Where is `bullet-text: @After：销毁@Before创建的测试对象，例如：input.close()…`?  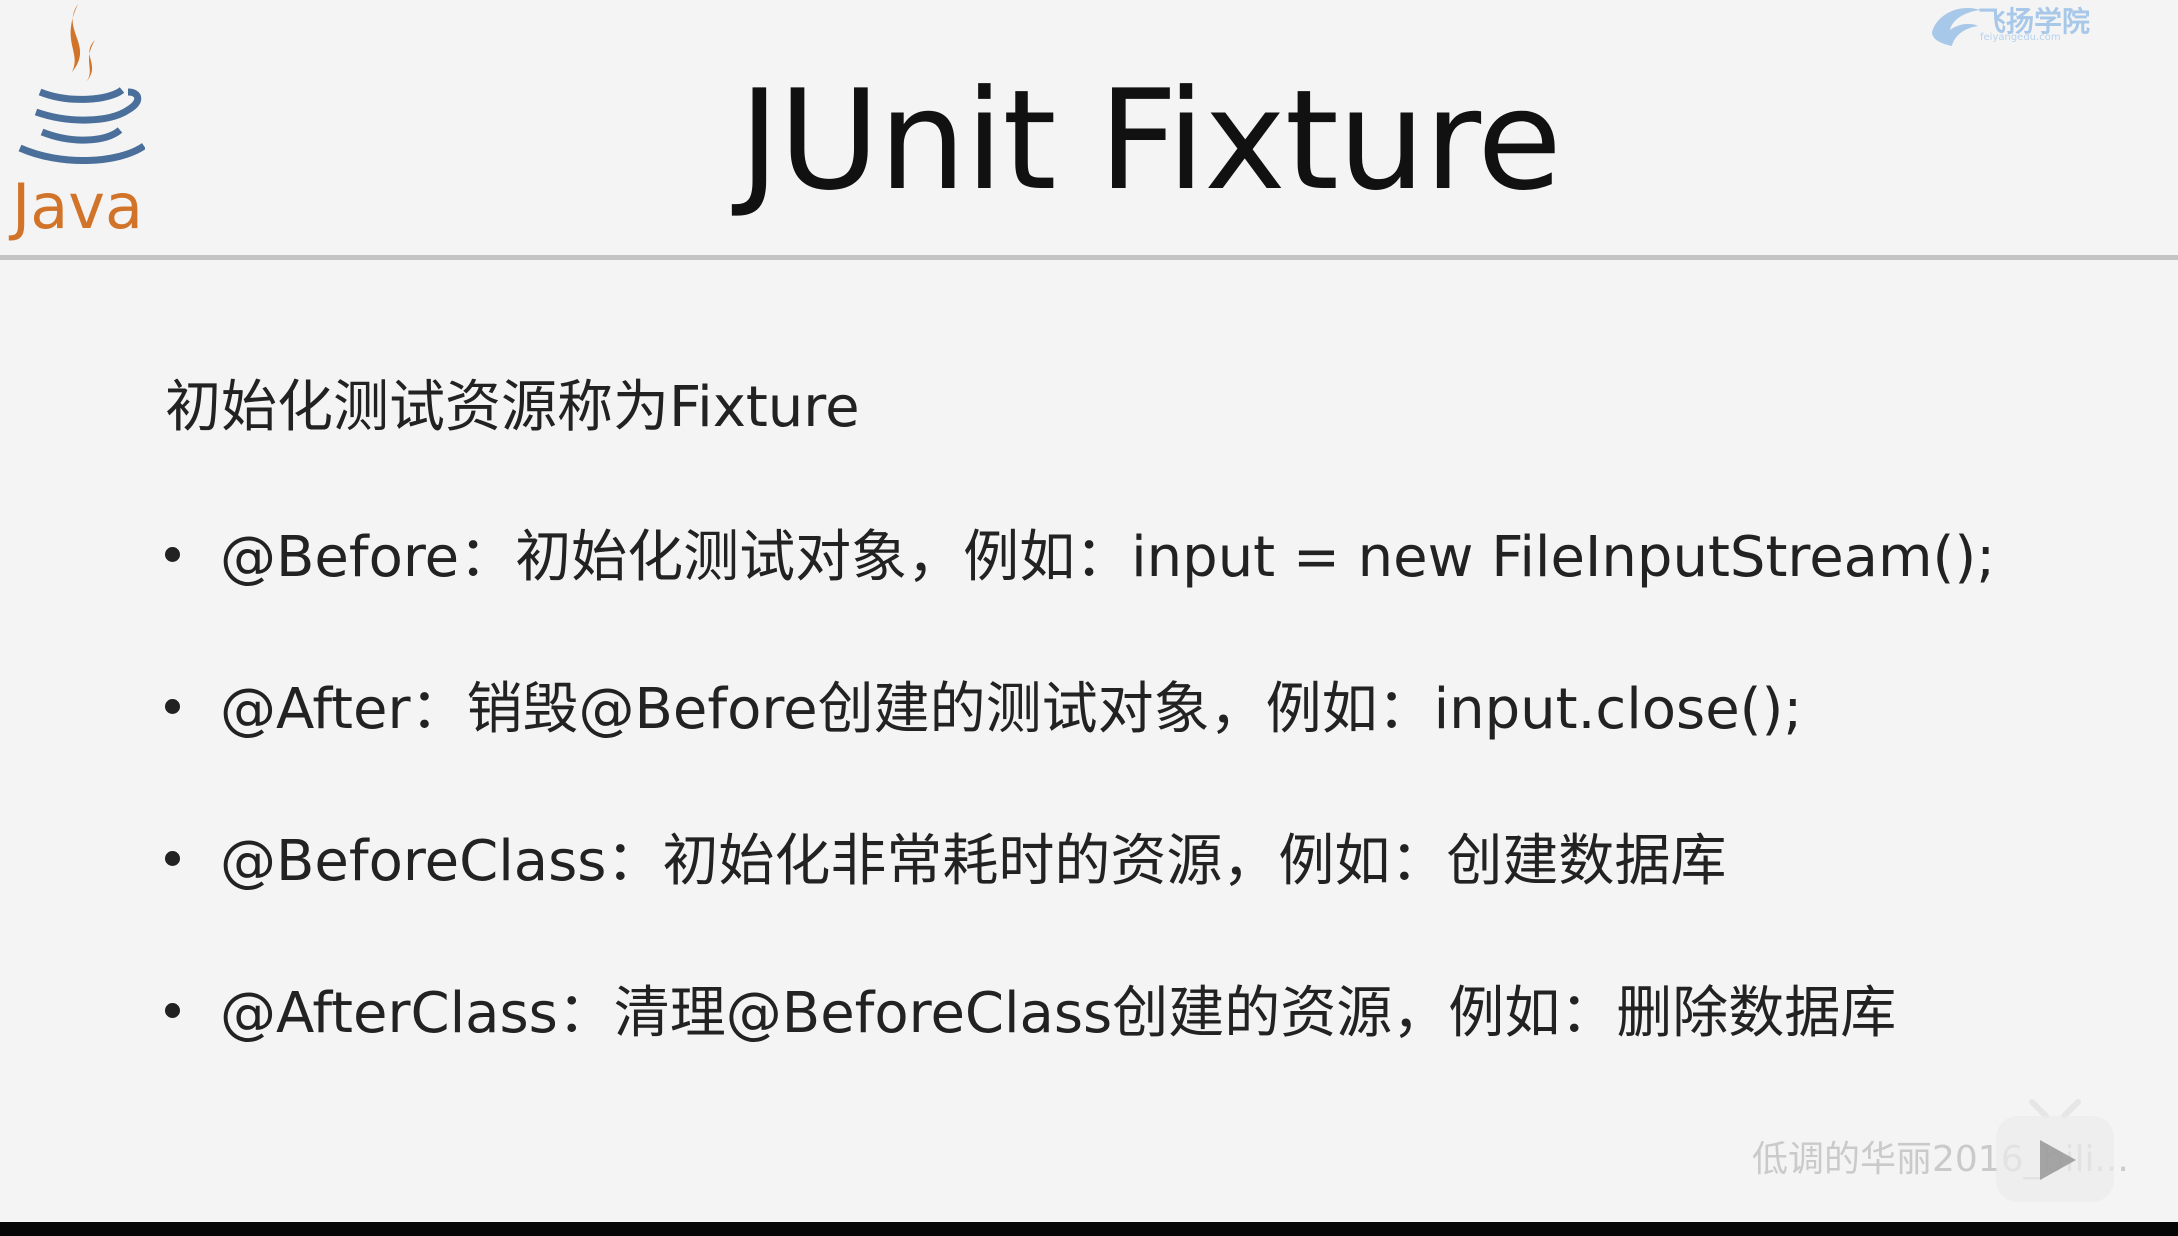 bullet-text: @After：销毁@Before创建的测试对象，例如：input.close()… is located at coordinates (1011, 709).